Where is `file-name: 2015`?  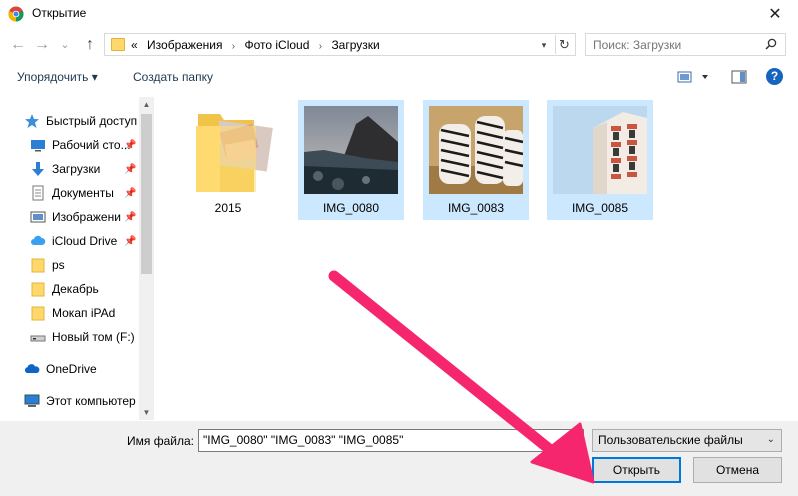 file-name: 2015 is located at coordinates (228, 208).